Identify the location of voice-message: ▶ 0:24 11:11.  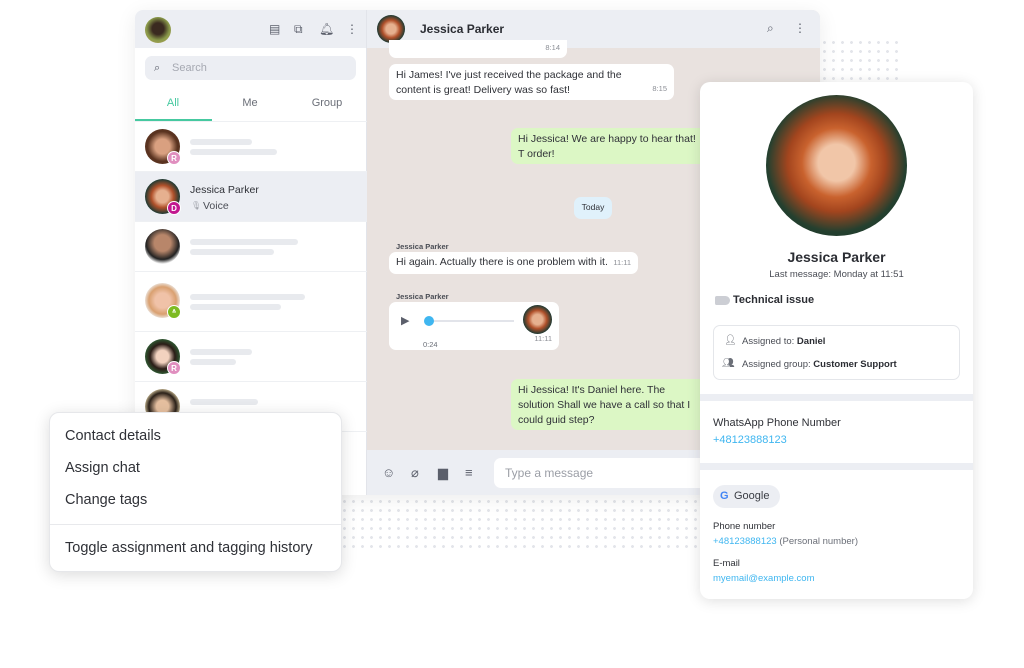
(474, 326).